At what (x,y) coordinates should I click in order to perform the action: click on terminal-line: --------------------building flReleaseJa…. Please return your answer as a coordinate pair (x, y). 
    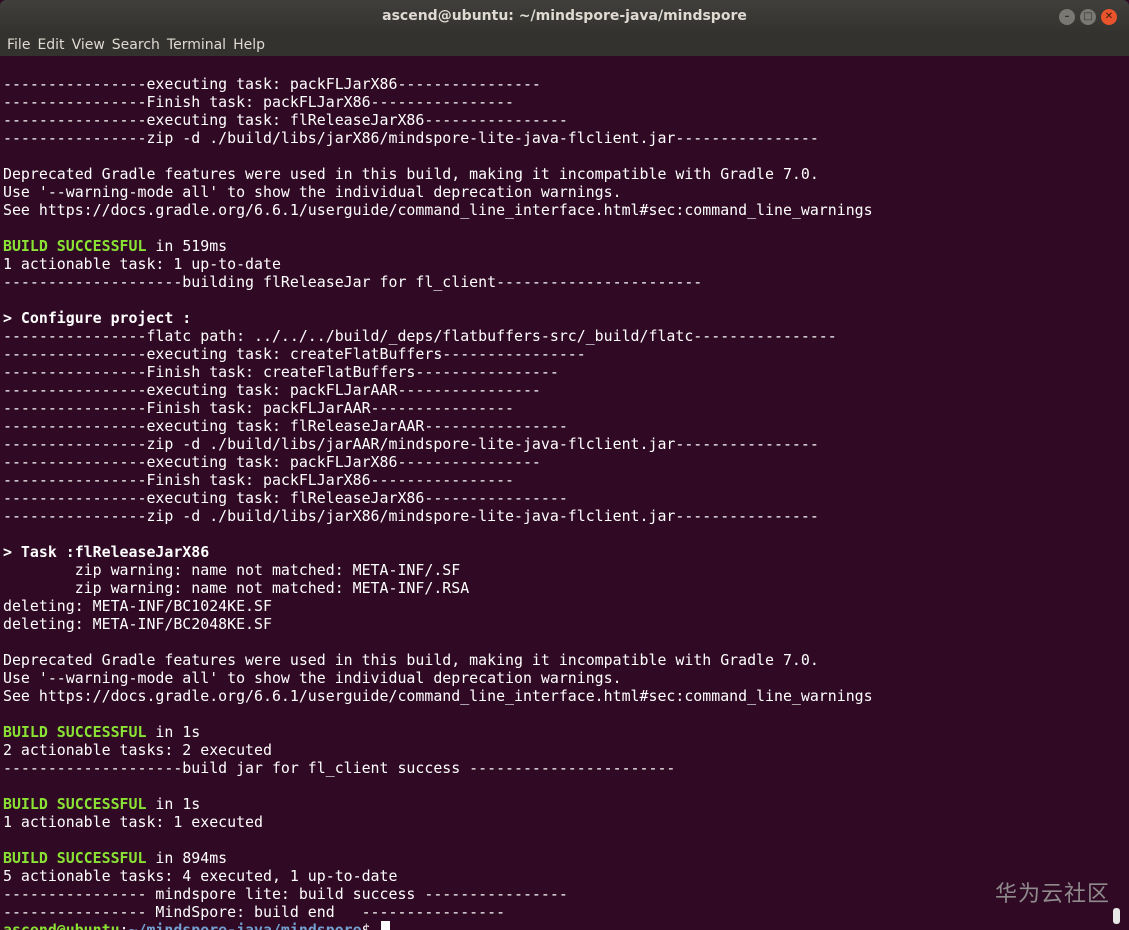
    Looking at the image, I should click on (353, 282).